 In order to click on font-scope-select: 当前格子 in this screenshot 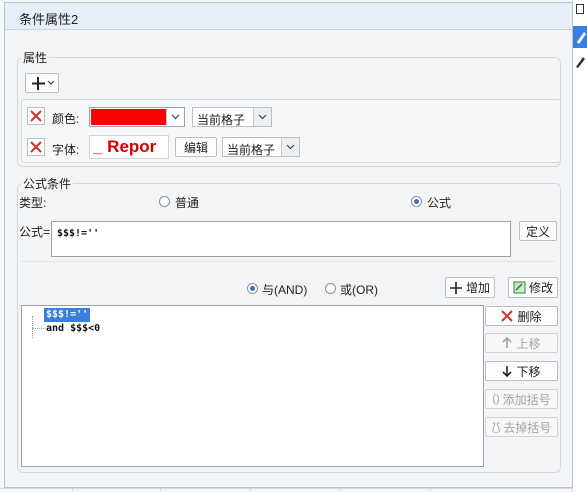, I will do `click(261, 147)`.